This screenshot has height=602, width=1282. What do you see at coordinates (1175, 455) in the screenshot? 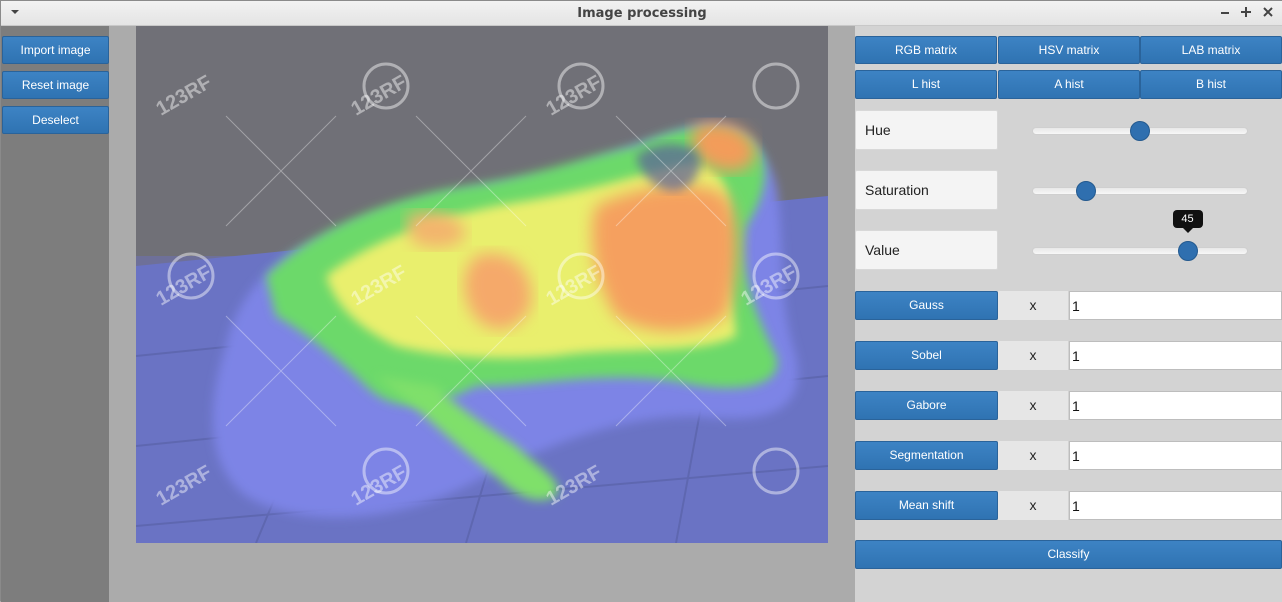
I see `segmentation-value-input` at bounding box center [1175, 455].